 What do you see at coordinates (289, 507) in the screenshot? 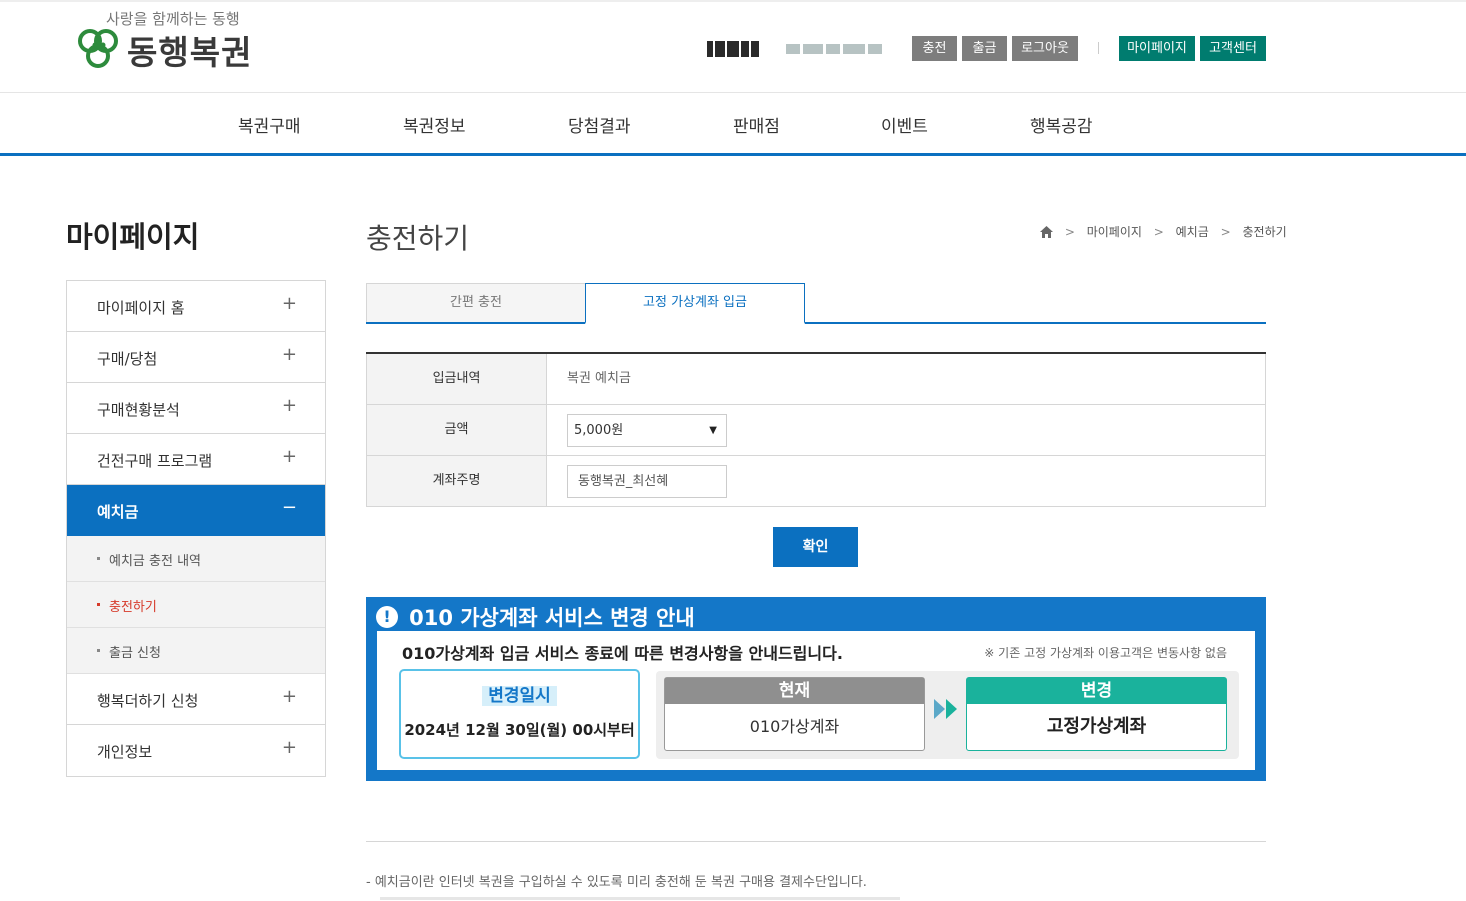
I see `minus-icon: −` at bounding box center [289, 507].